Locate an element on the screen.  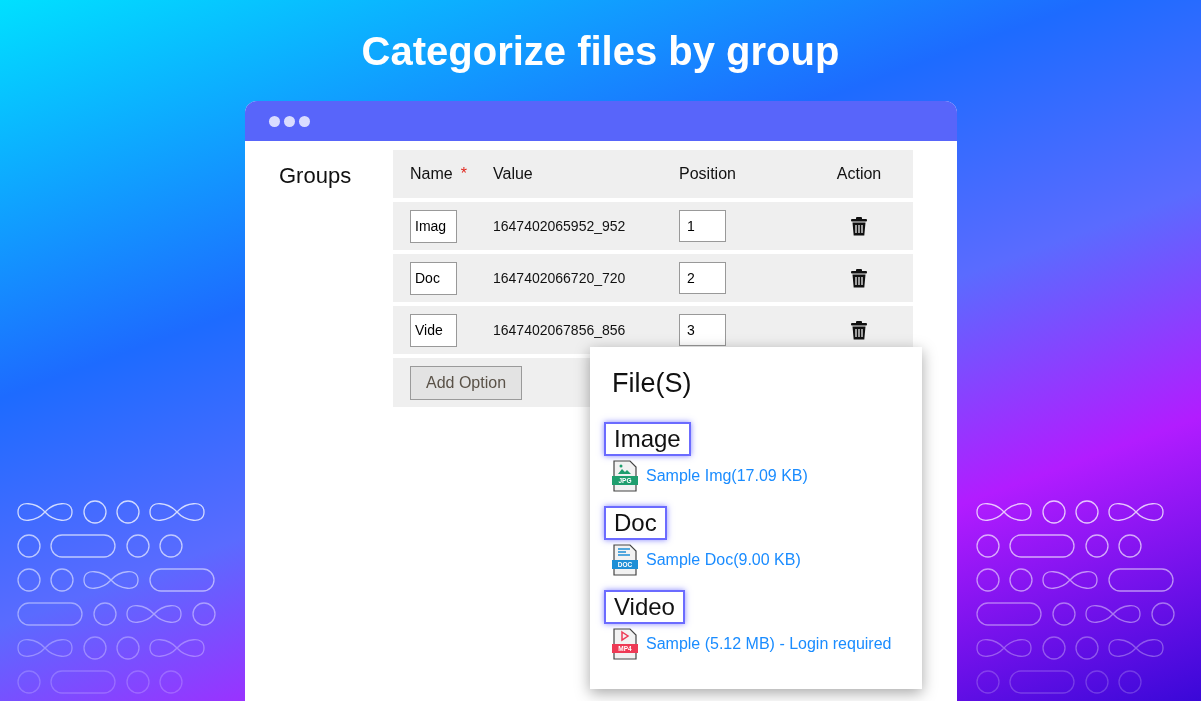
position-input: 1 is located at coordinates (702, 226).